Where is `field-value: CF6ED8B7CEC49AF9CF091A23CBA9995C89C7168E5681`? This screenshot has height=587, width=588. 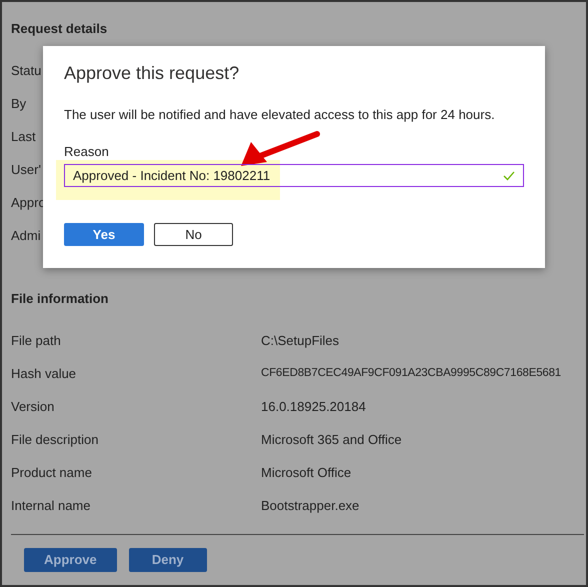
field-value: CF6ED8B7CEC49AF9CF091A23CBA9995C89C7168E5681 is located at coordinates (411, 373).